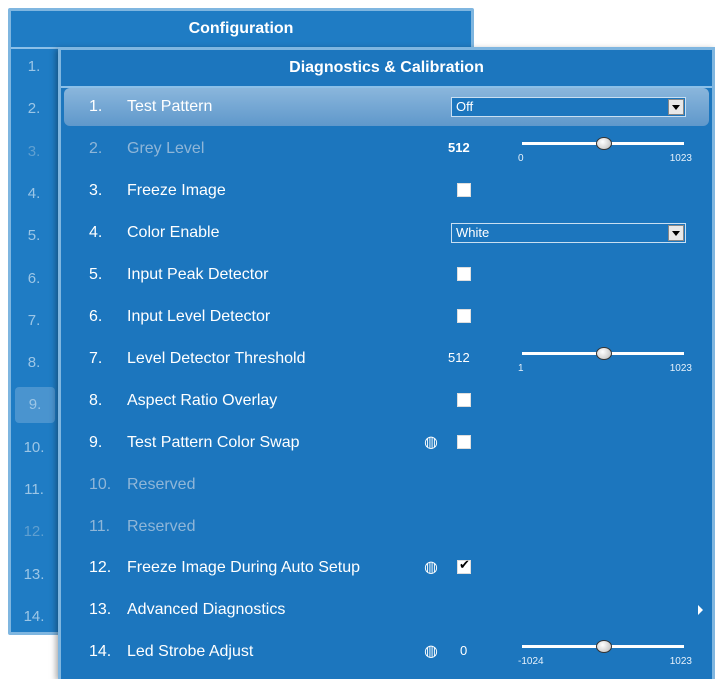 This screenshot has height=679, width=715. I want to click on dropdown-select: White, so click(568, 232).